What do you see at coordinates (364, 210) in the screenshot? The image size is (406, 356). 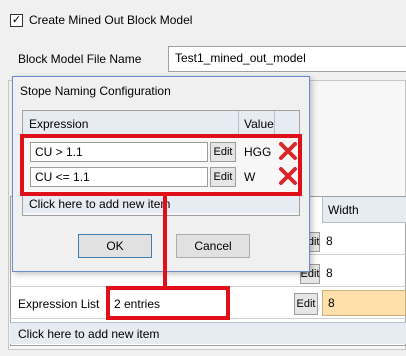 I see `grid-header-width: Width` at bounding box center [364, 210].